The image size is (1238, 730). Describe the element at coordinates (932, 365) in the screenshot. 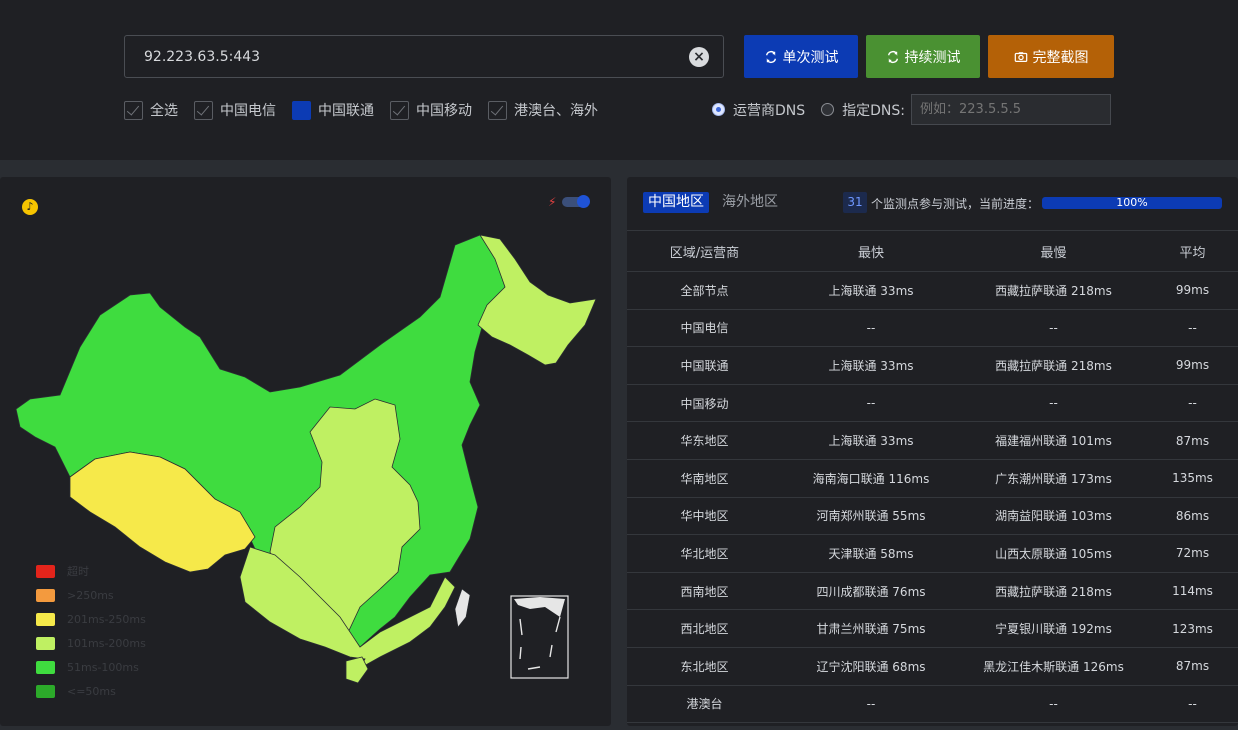

I see `table-row: 中国联通 上海联通 33ms 西藏拉萨联通 218ms 99ms` at that location.